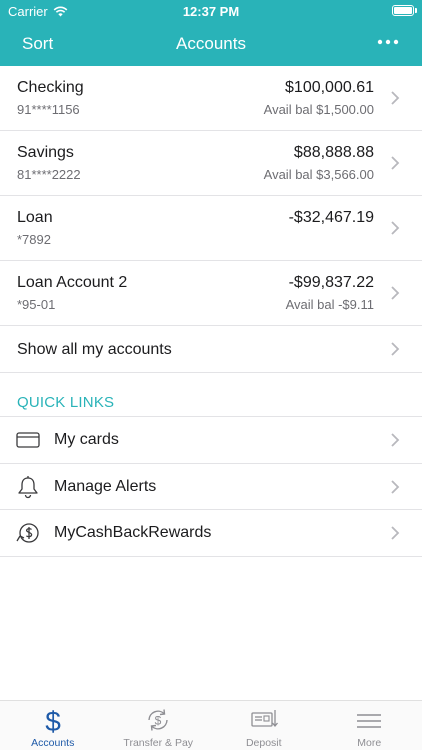  I want to click on tab-label: Transfer & Pay, so click(158, 743).